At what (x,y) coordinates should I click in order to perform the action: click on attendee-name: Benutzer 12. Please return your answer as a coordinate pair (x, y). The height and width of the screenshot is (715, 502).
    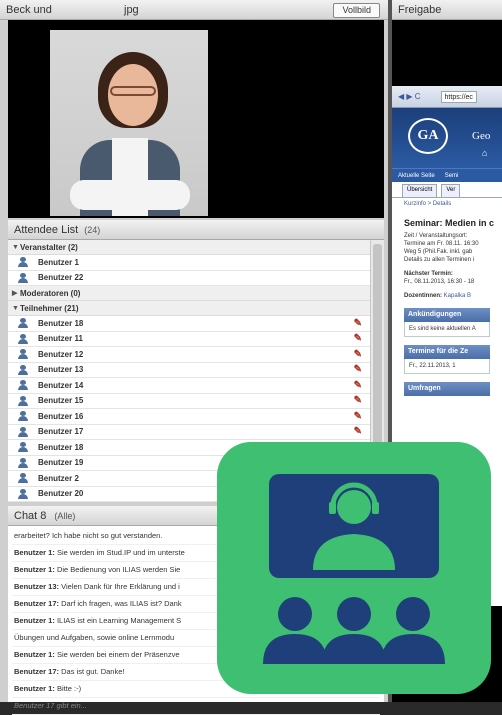
    Looking at the image, I should click on (61, 354).